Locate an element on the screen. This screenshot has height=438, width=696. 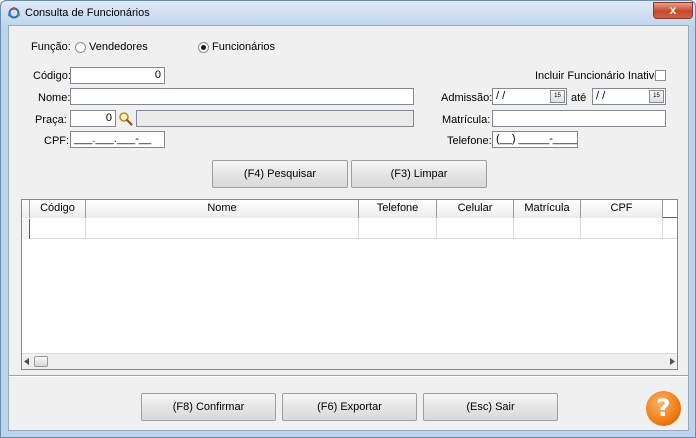
praca-label: Praça: is located at coordinates (51, 120).